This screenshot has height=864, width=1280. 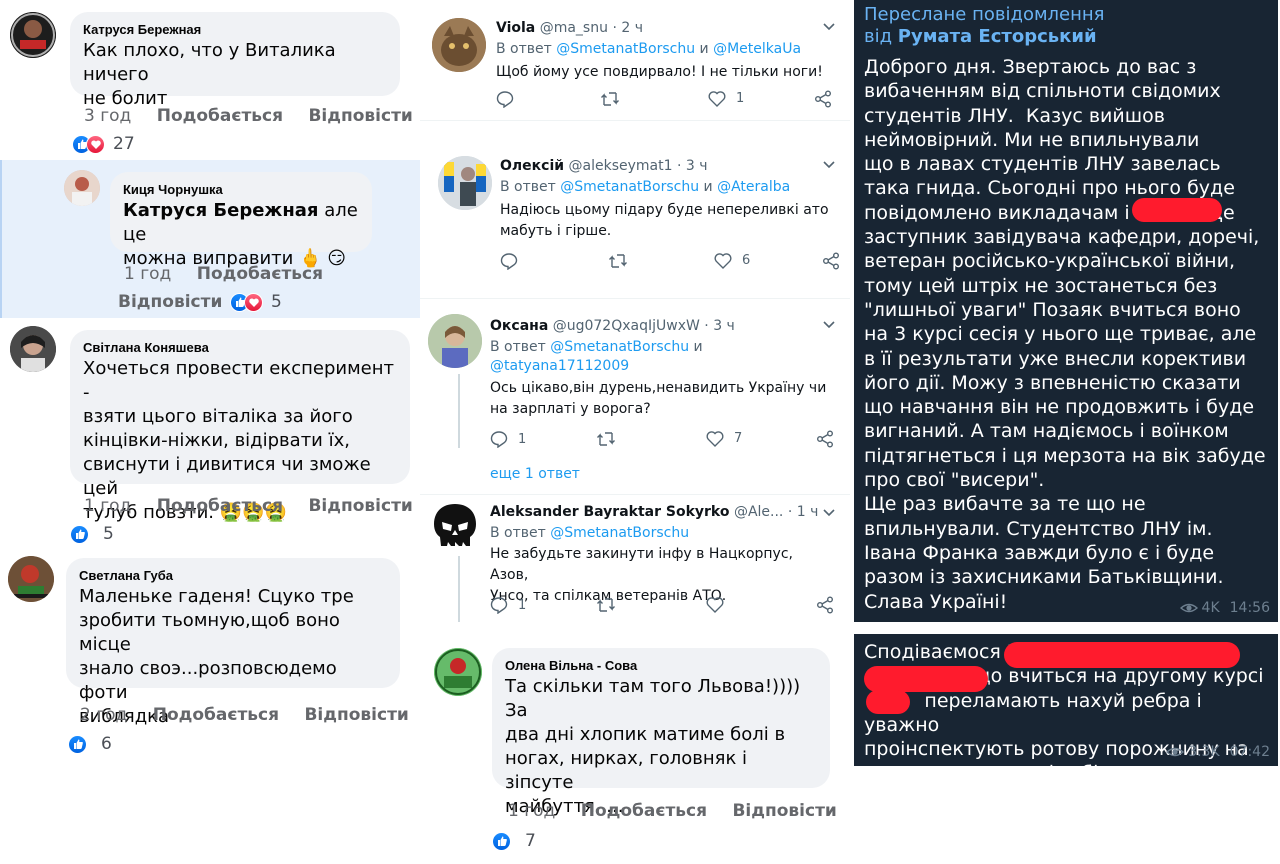 I want to click on reply-icon, so click(x=505, y=99).